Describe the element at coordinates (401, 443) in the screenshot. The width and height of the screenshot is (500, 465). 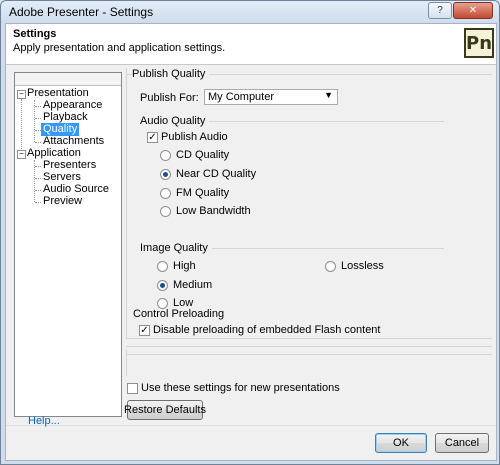
I see `ok-button: OK` at that location.